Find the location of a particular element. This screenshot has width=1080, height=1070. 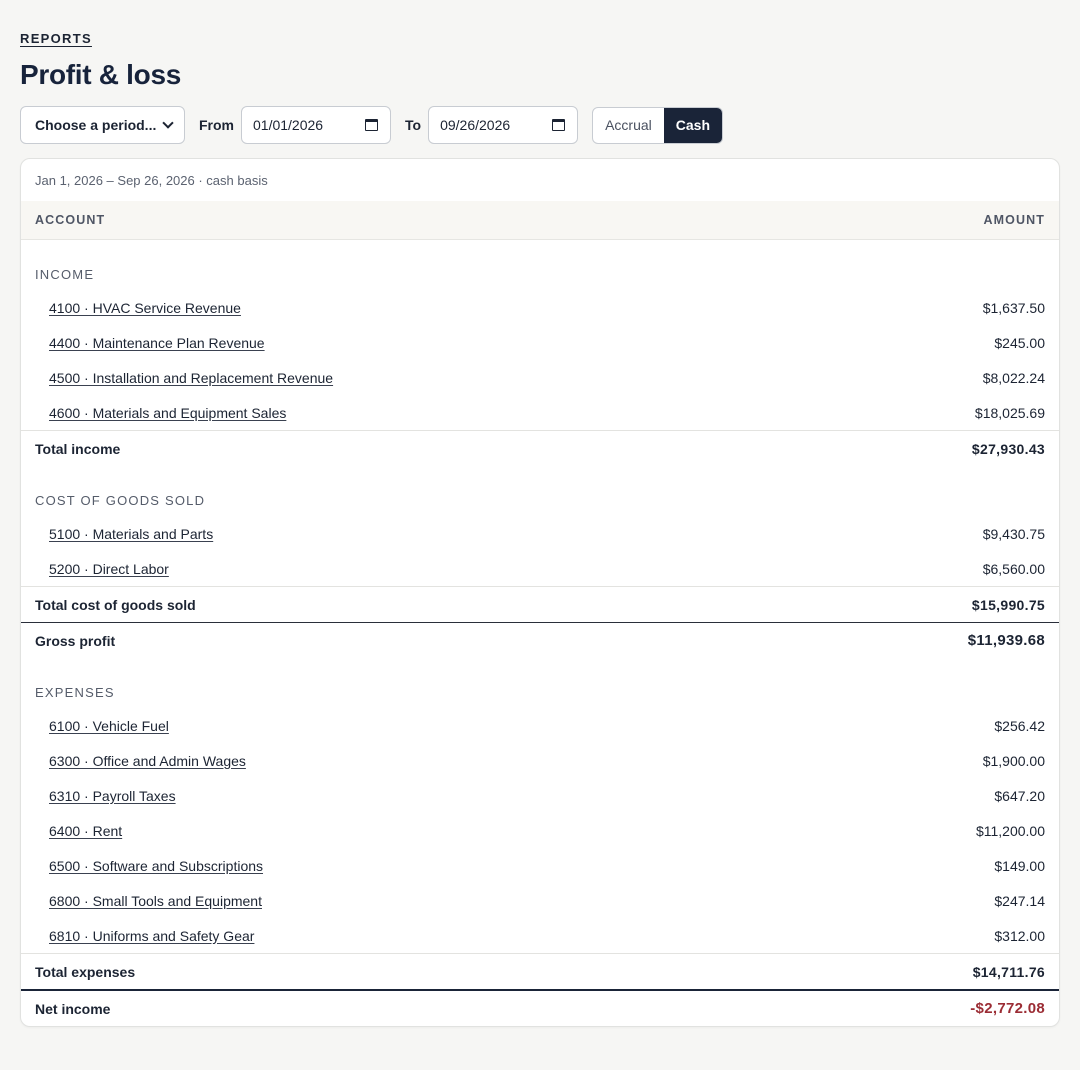

net-income-row: Net income -$2,772.08 is located at coordinates (540, 1007).